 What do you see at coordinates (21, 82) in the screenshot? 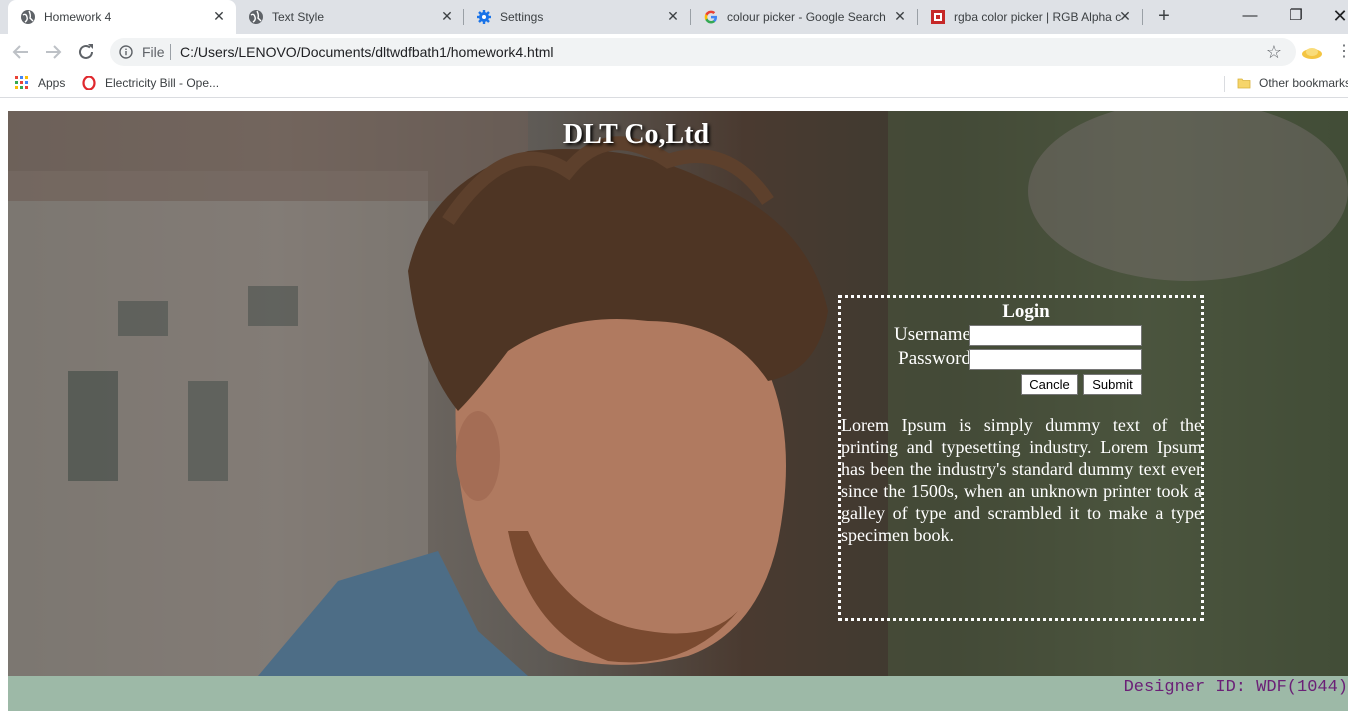
I see `apps-grid-icon` at bounding box center [21, 82].